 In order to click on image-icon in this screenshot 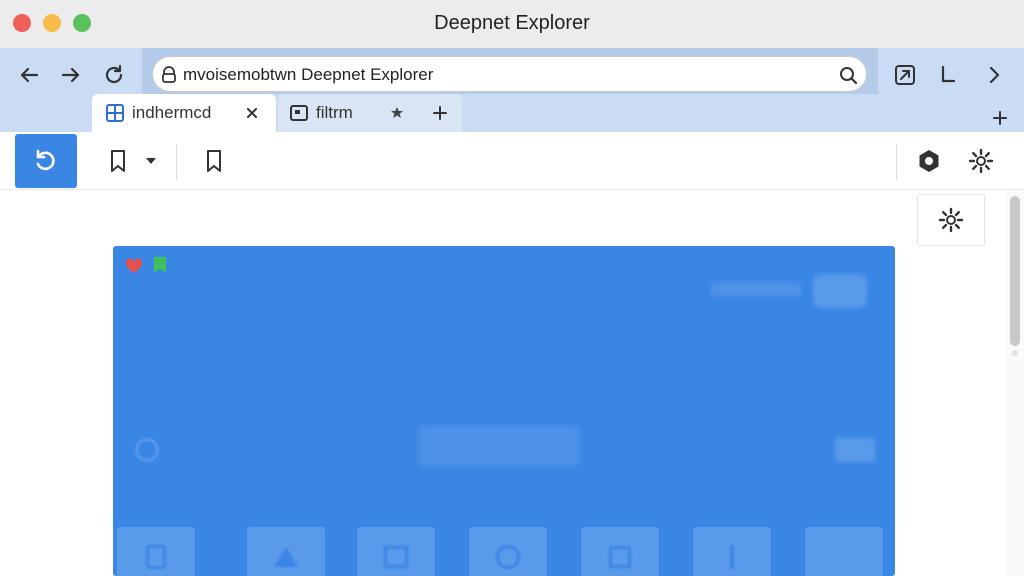, I will do `click(299, 113)`.